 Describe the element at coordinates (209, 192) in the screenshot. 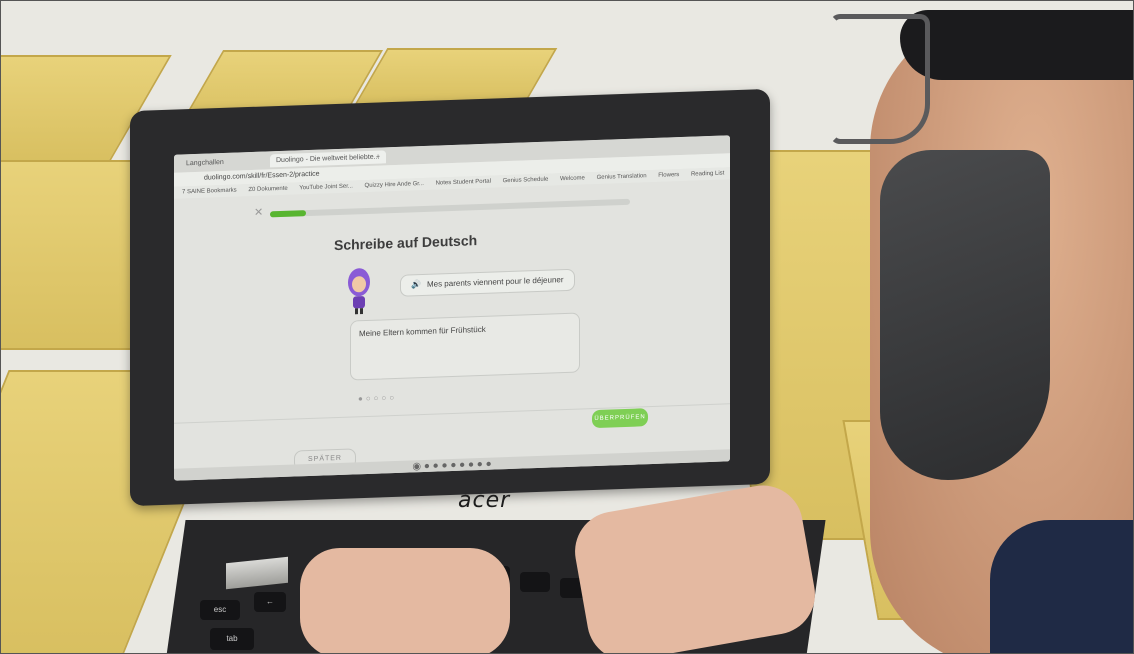

I see `bookmark: 7 SAINE Bookmarks` at that location.